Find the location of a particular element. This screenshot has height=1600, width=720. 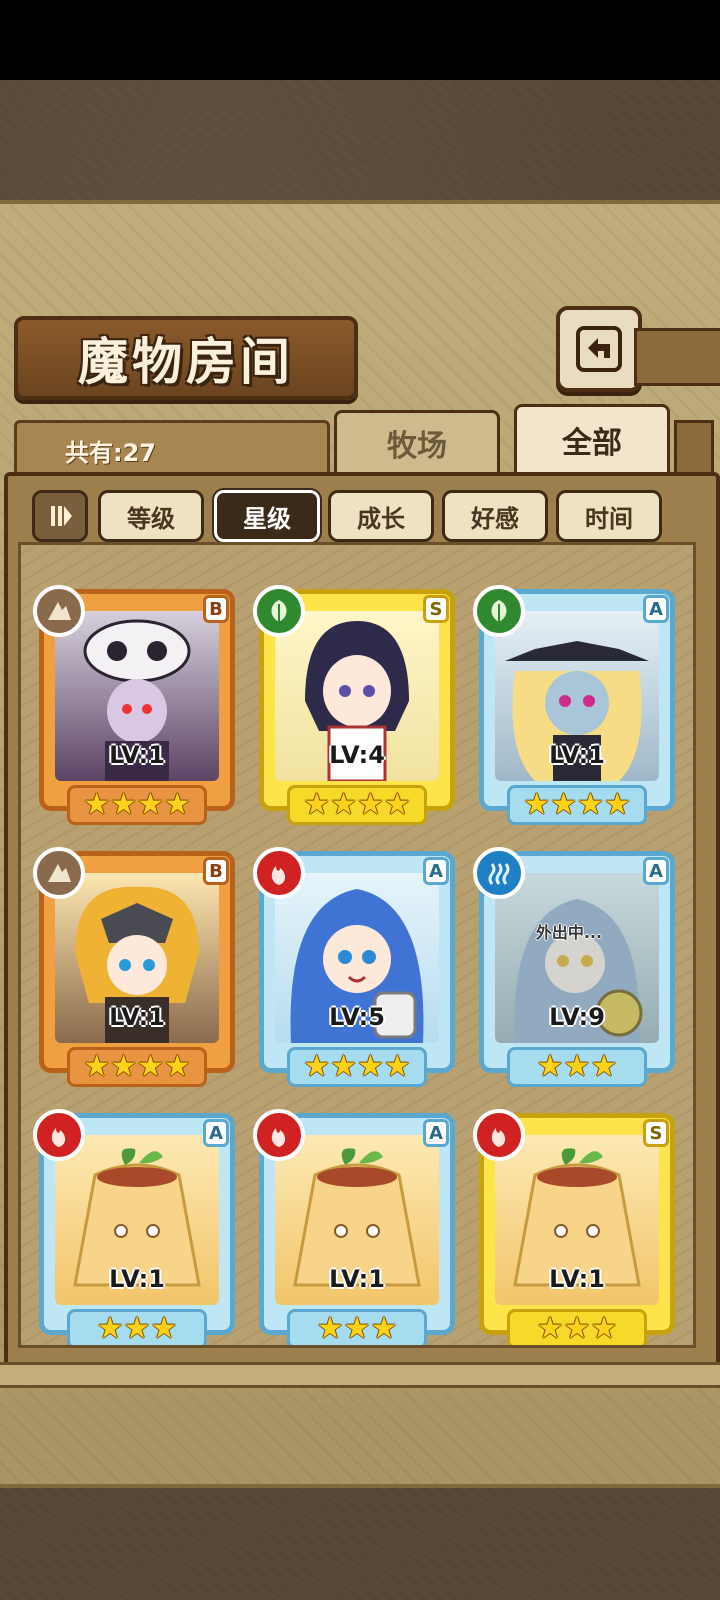

bottom-rail is located at coordinates (360, 1375).